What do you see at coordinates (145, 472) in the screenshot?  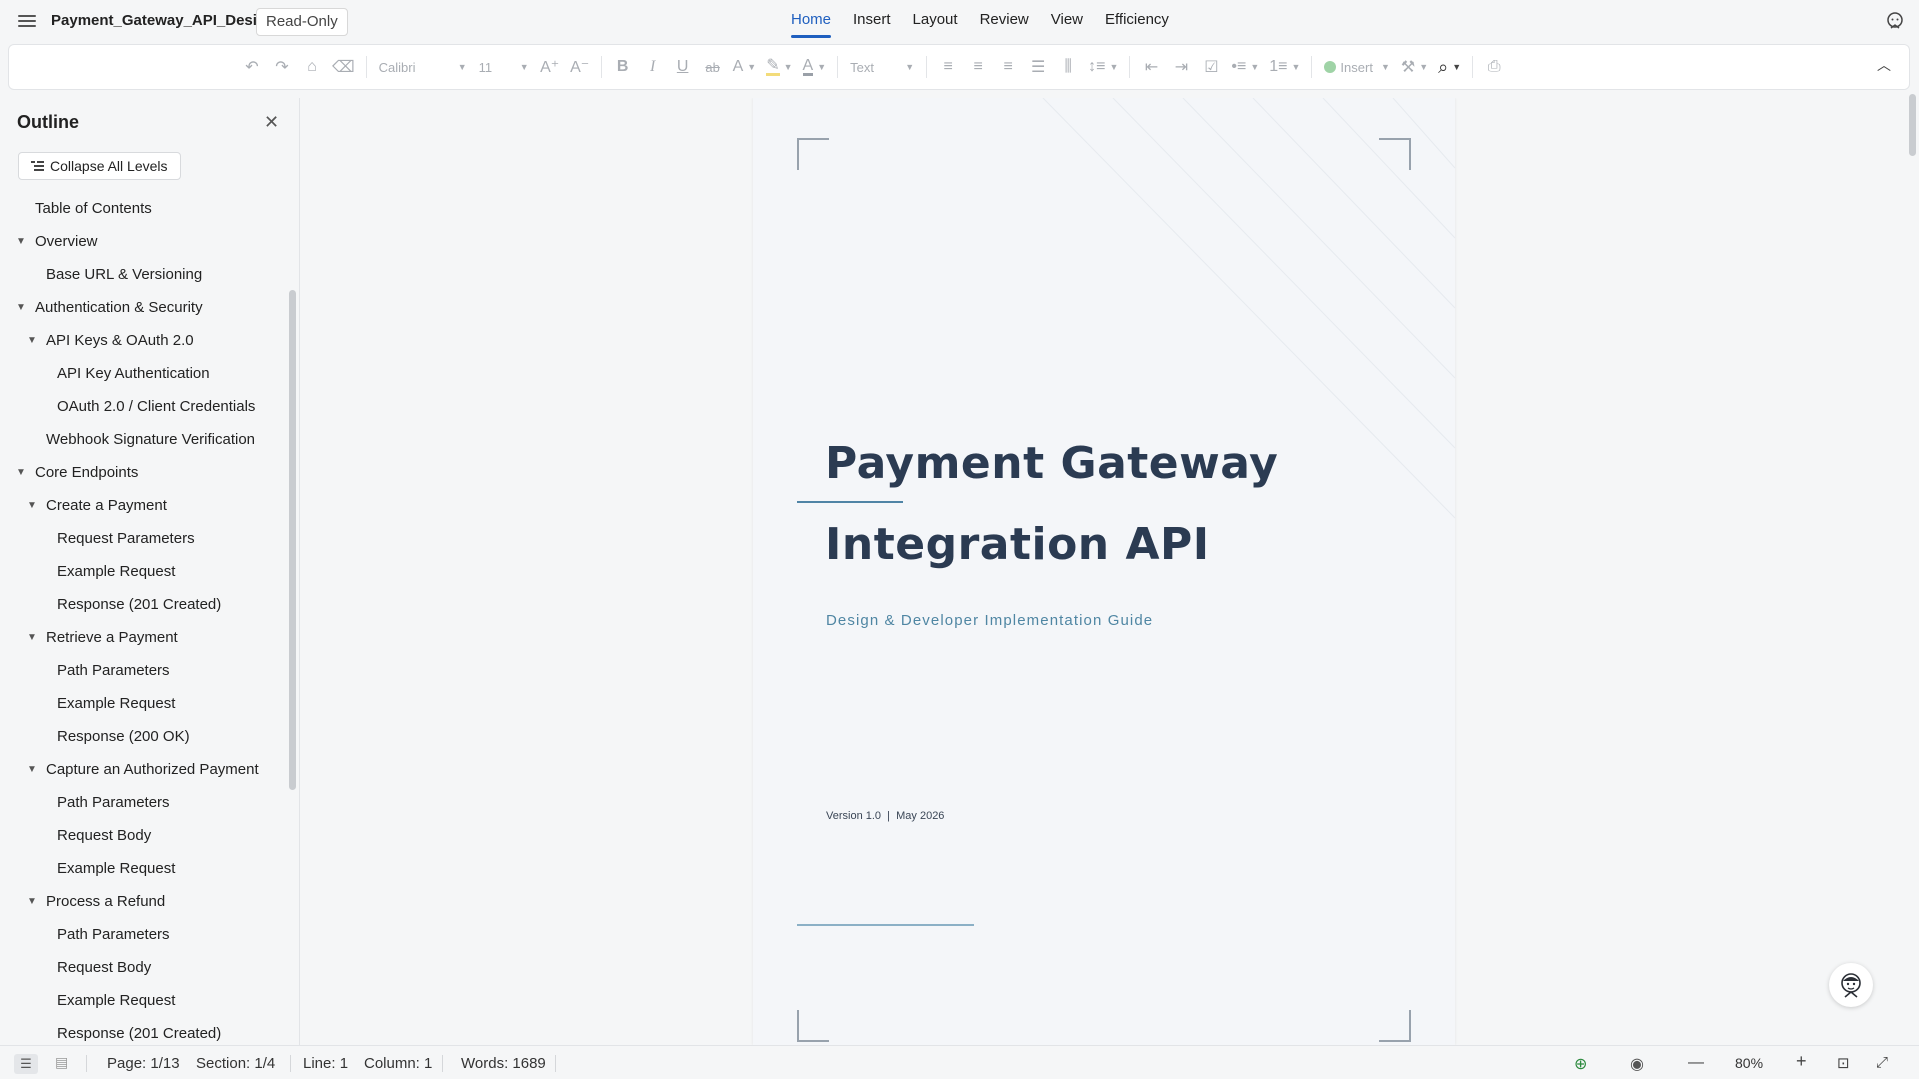 I see `outline-item: ▼ Core Endpoints` at bounding box center [145, 472].